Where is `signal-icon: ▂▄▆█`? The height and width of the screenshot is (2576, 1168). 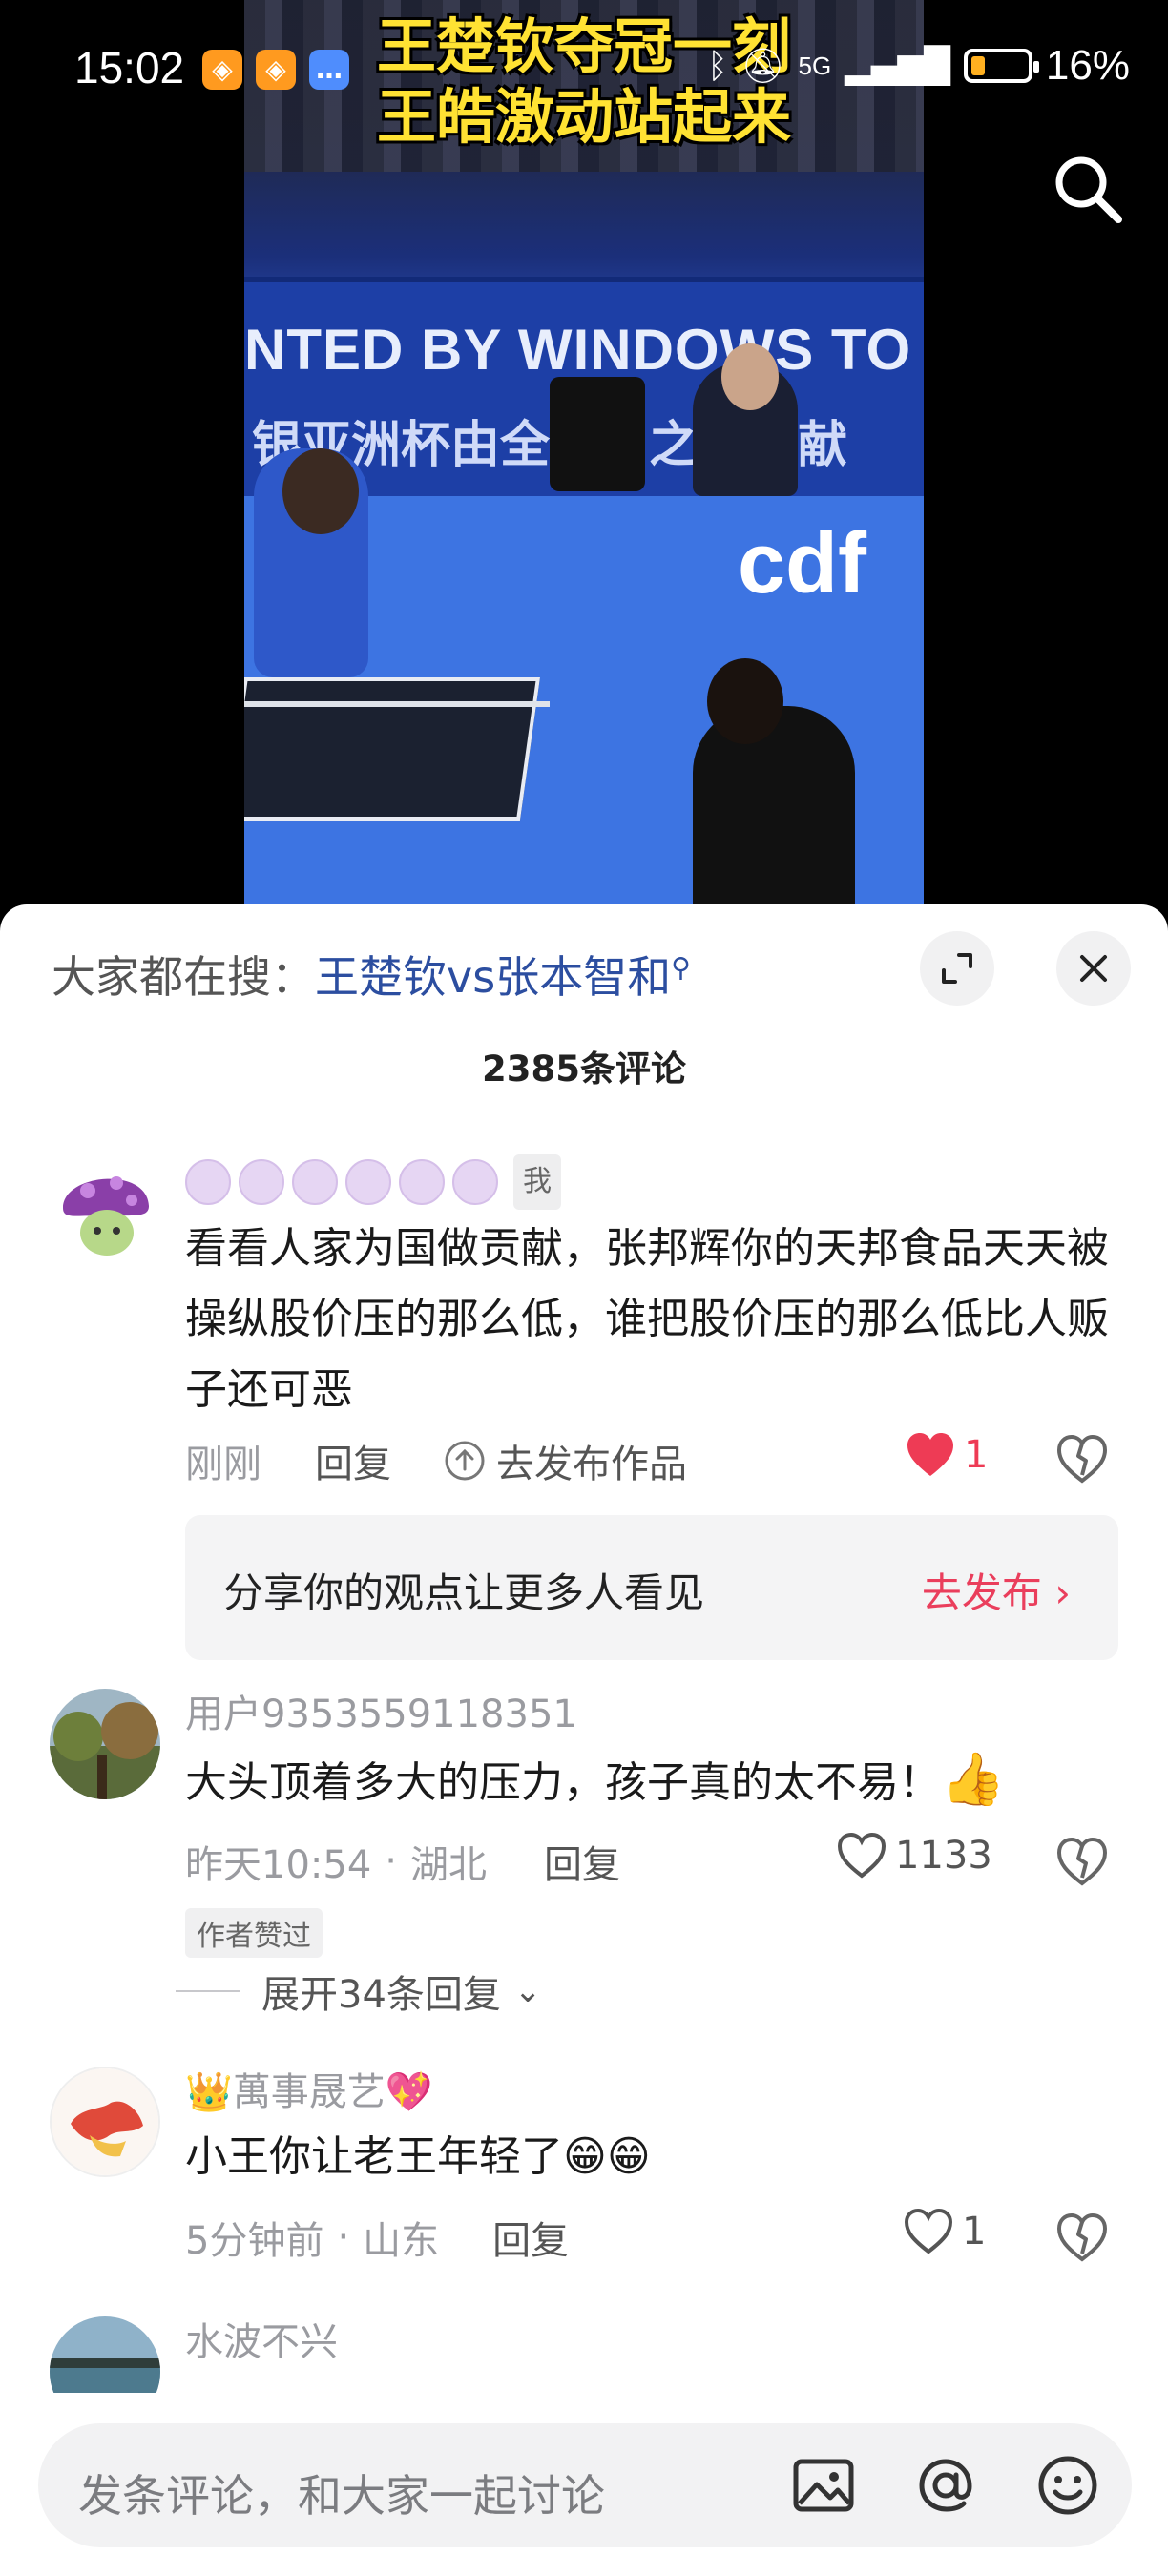 signal-icon: ▂▄▆█ is located at coordinates (897, 66).